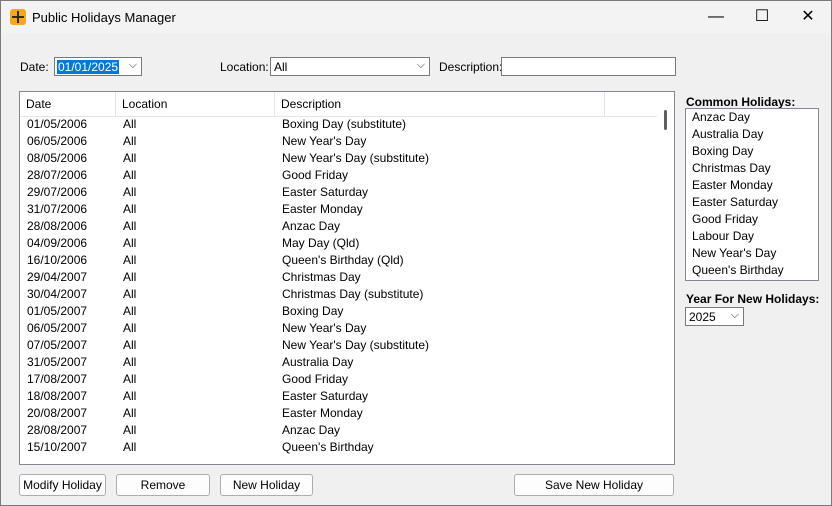  Describe the element at coordinates (57, 243) in the screenshot. I see `cell-date: 04/09/2006` at that location.